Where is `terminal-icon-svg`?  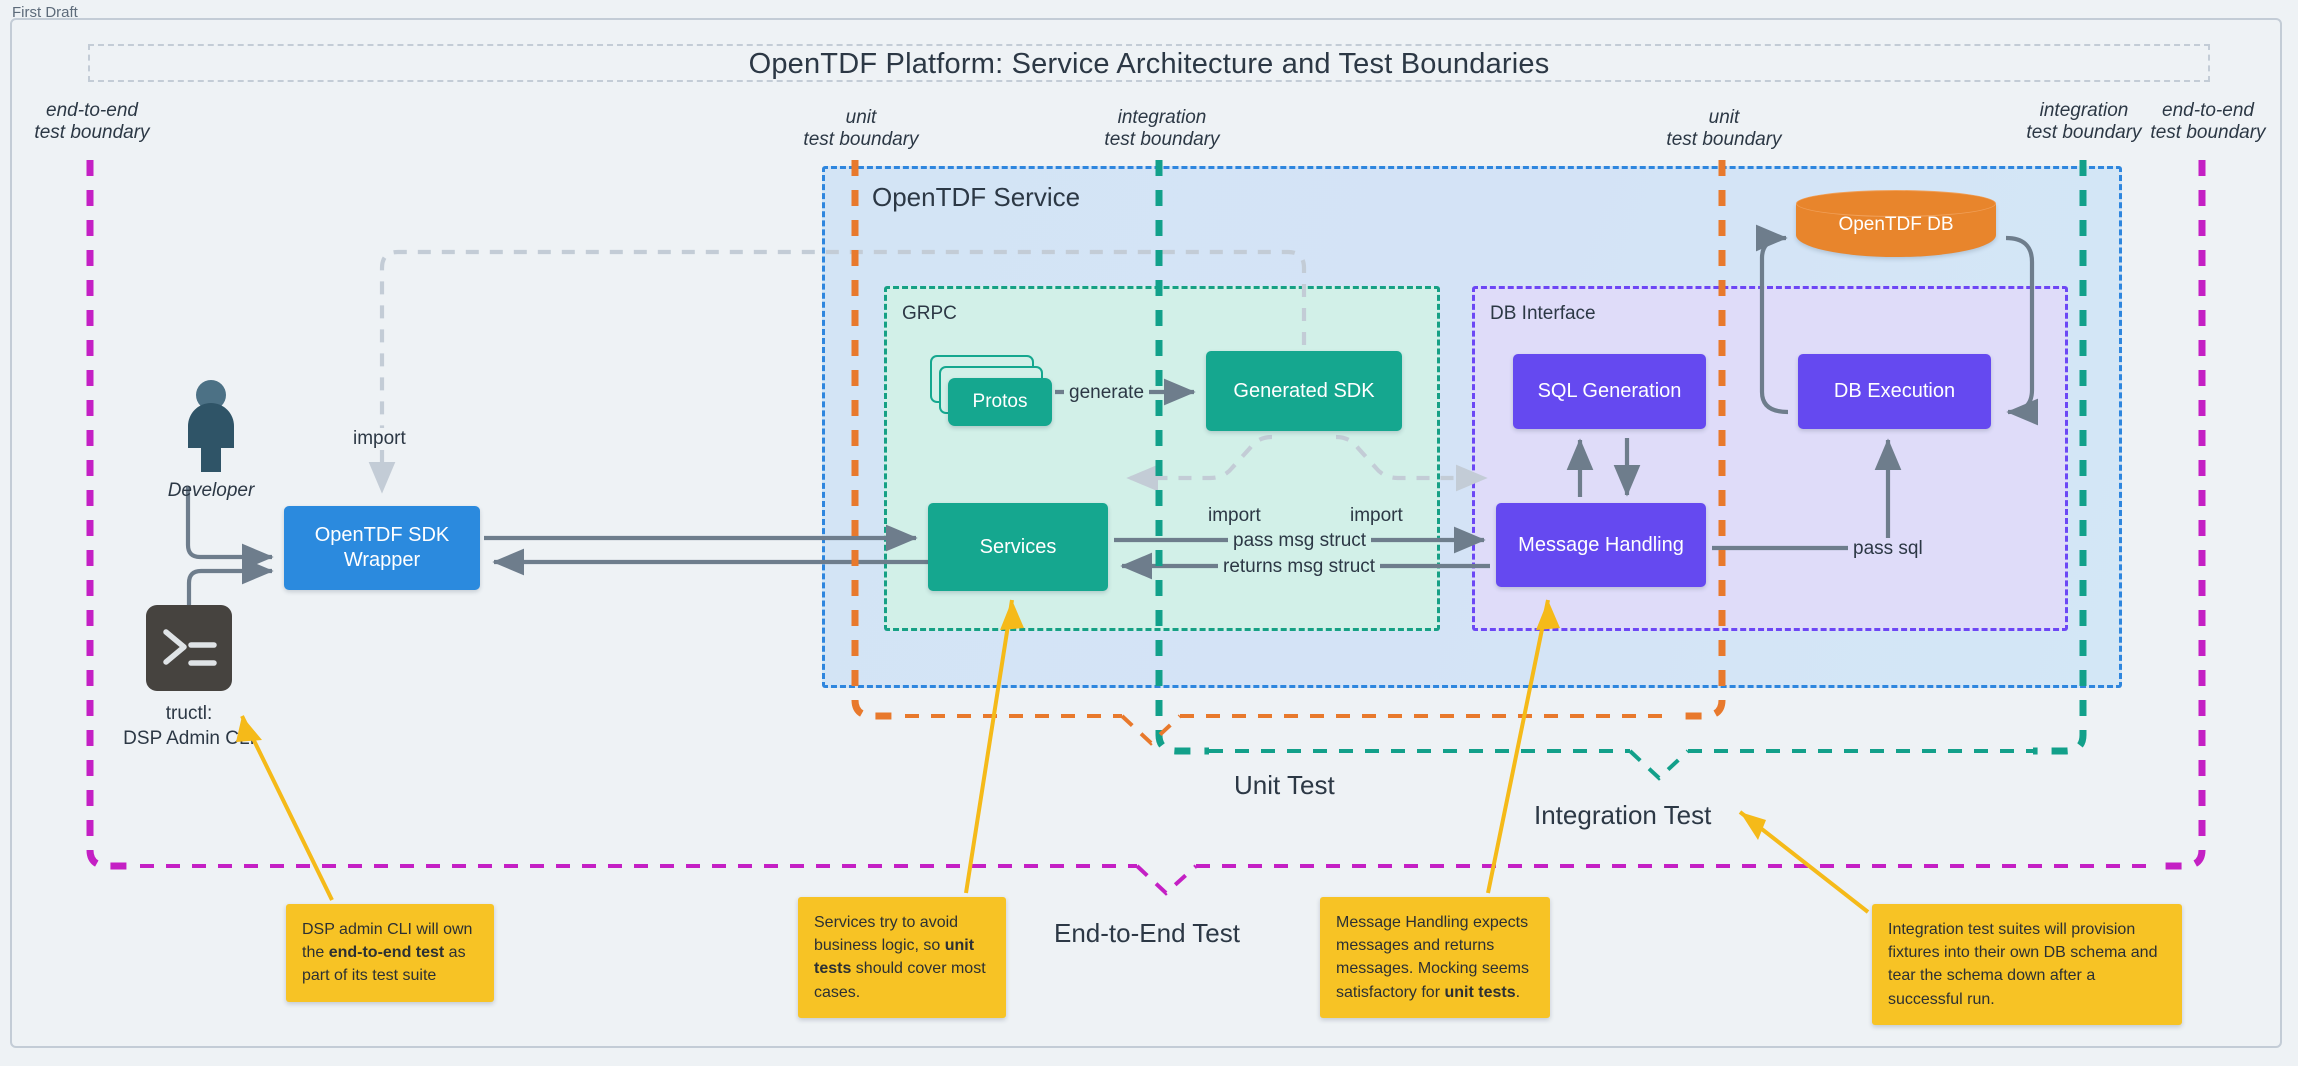
terminal-icon-svg is located at coordinates (190, 647).